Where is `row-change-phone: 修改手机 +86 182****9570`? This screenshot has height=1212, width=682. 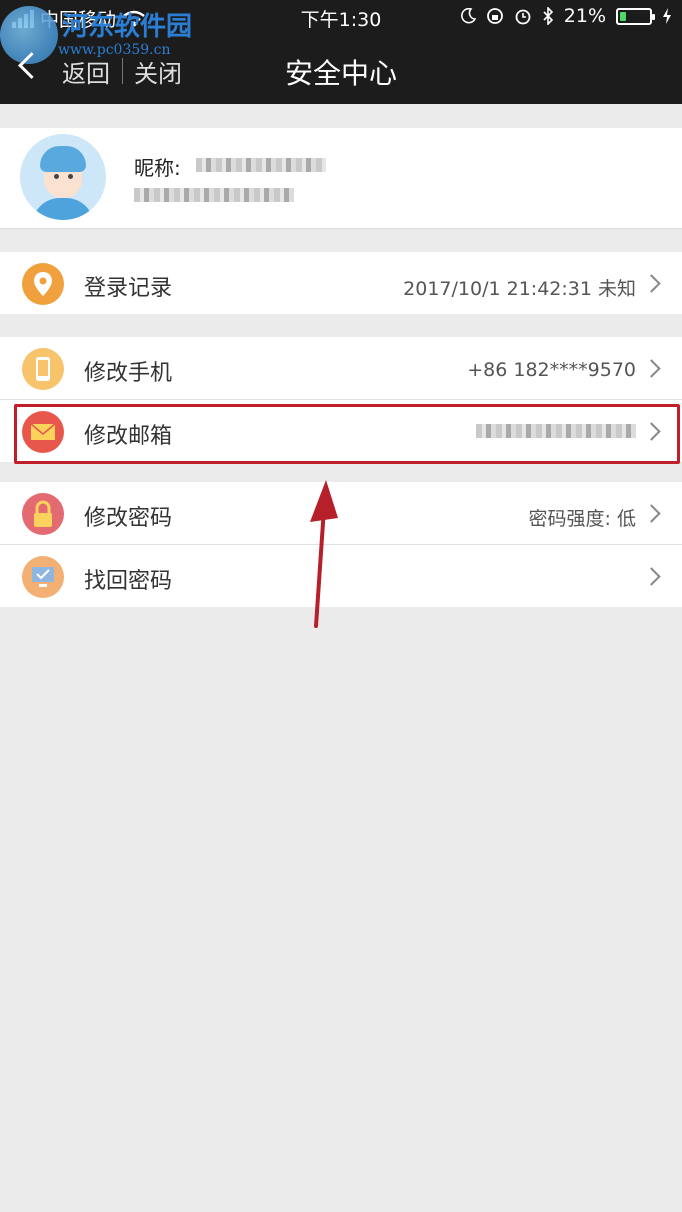 row-change-phone: 修改手机 +86 182****9570 is located at coordinates (341, 368).